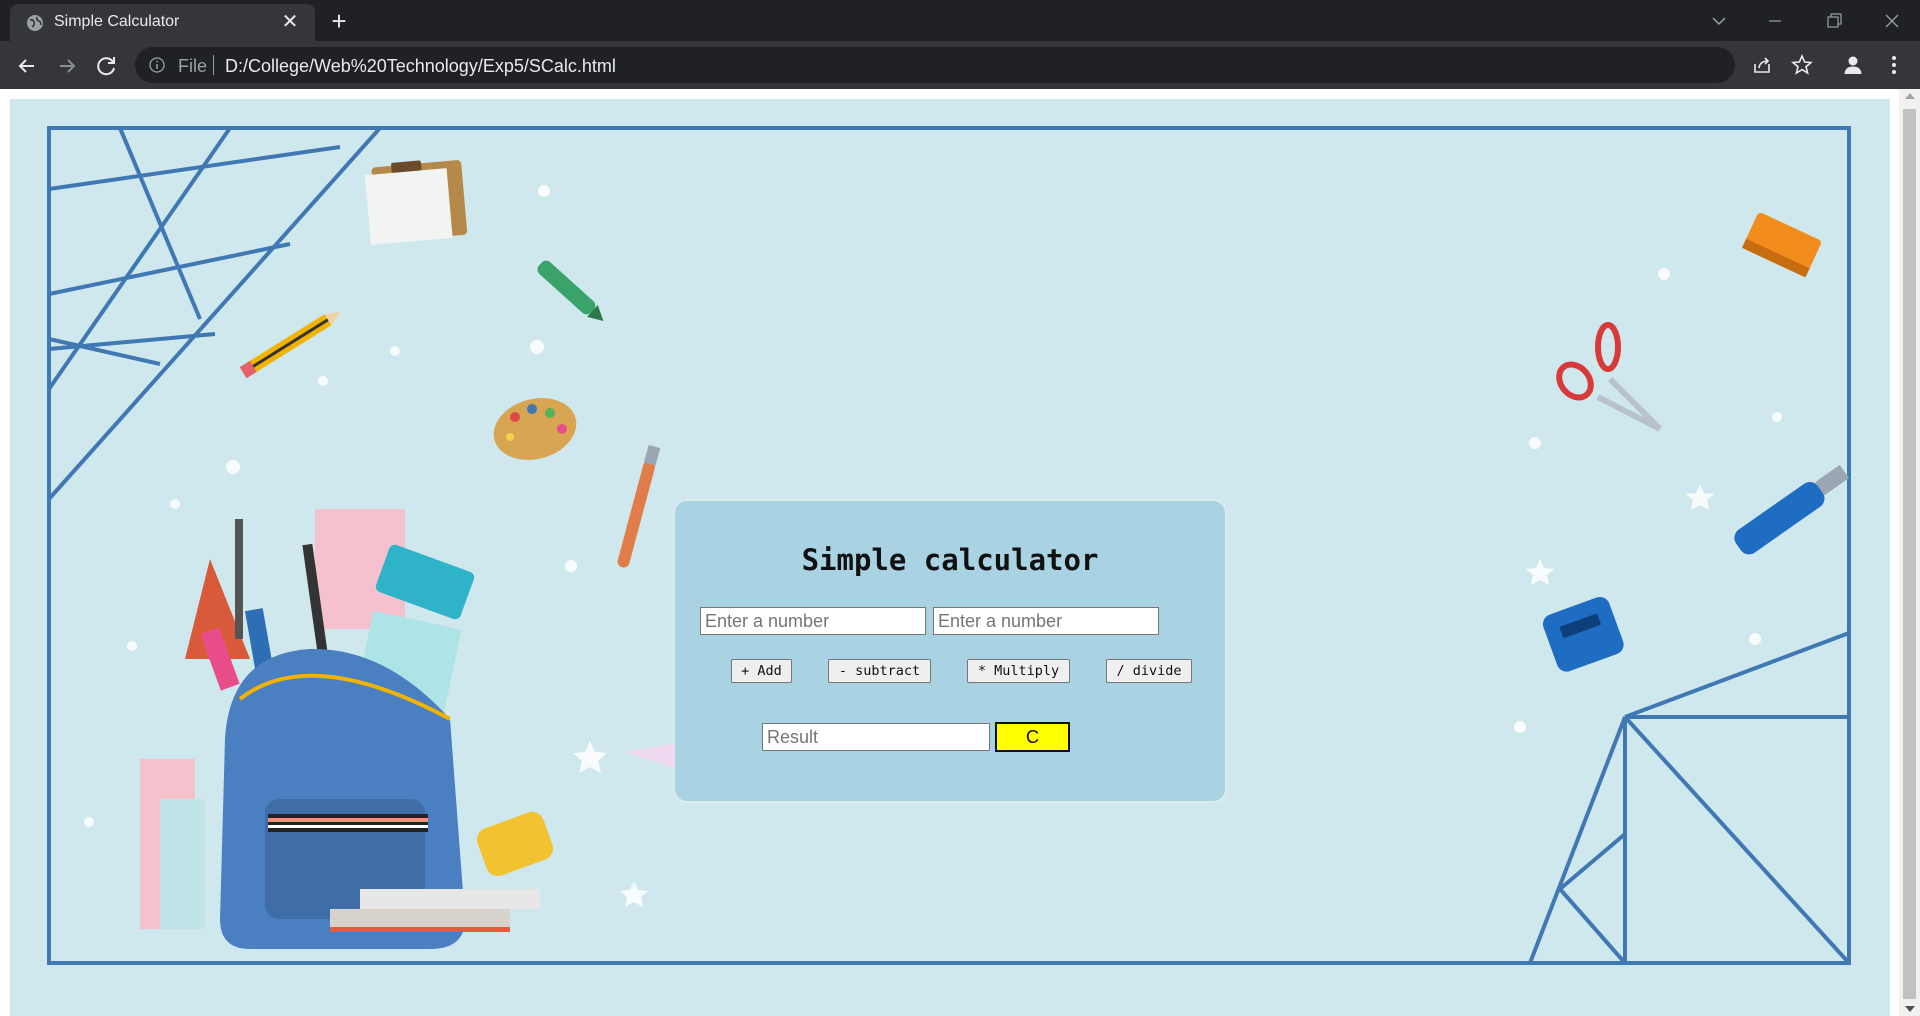 Image resolution: width=1920 pixels, height=1016 pixels. What do you see at coordinates (570, 290) in the screenshot?
I see `marker-illustration` at bounding box center [570, 290].